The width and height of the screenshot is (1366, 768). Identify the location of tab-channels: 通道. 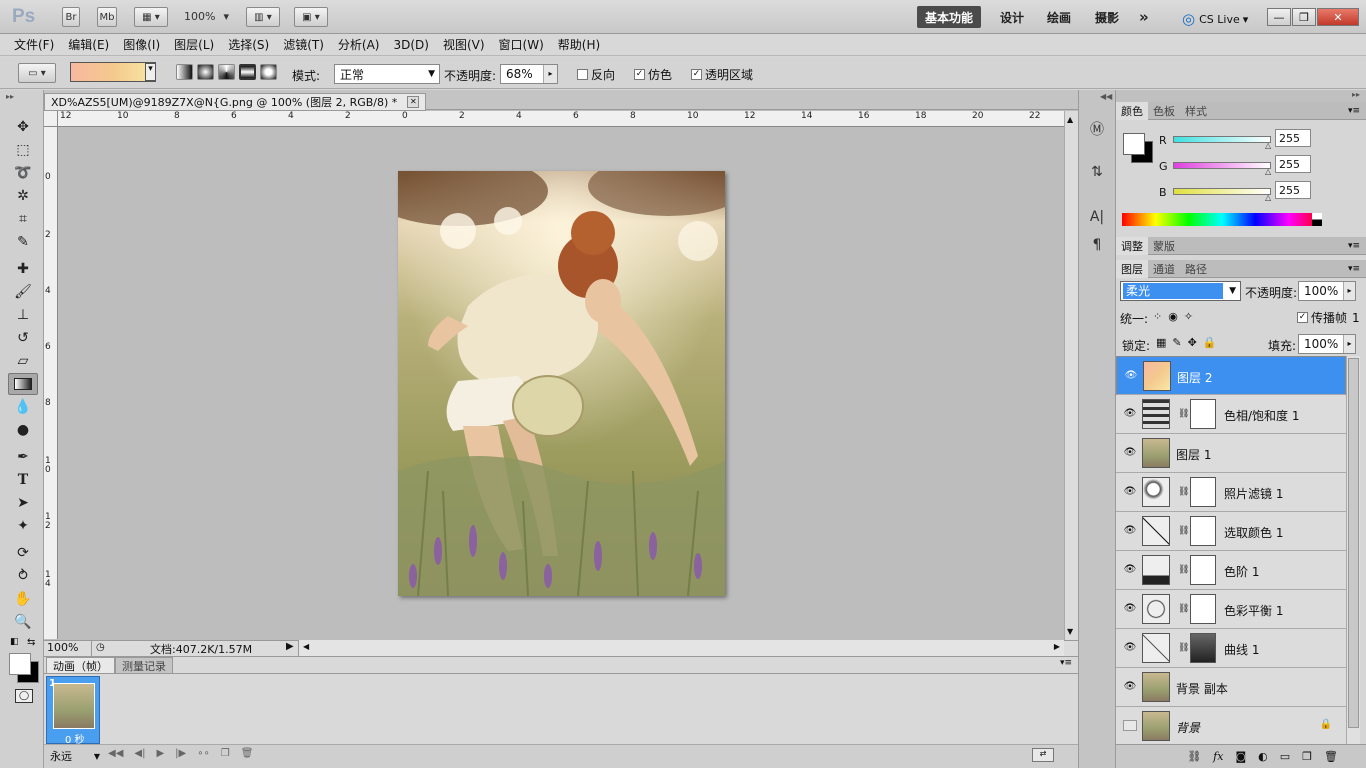
(1164, 269).